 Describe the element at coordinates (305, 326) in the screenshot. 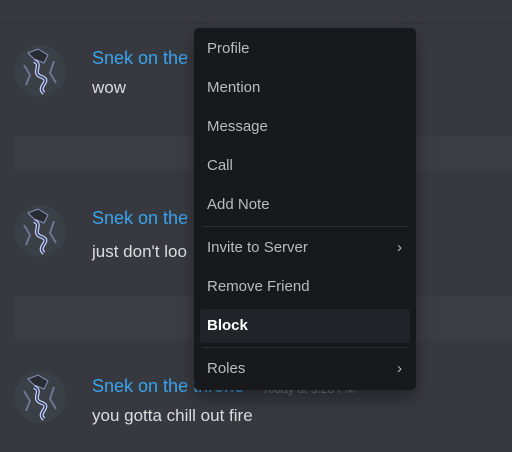

I see `menu-item-block: Block` at that location.